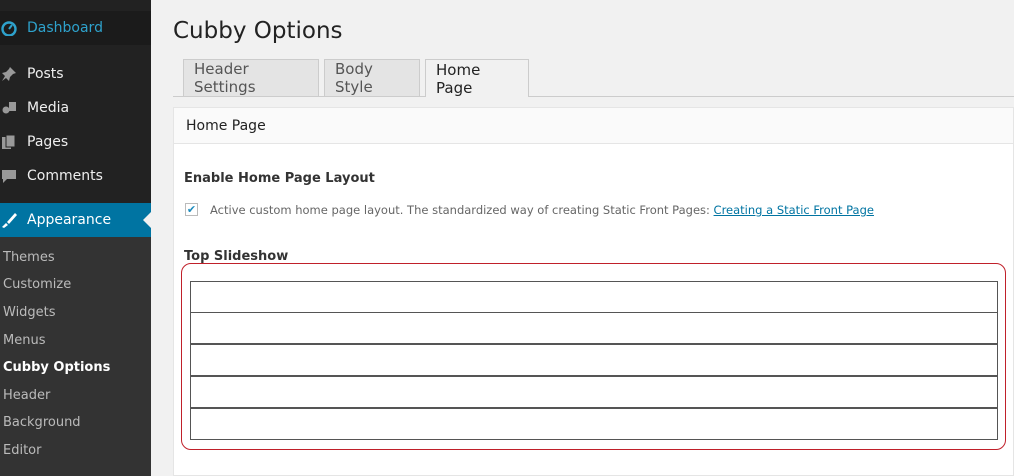 Image resolution: width=1014 pixels, height=476 pixels. What do you see at coordinates (42, 422) in the screenshot?
I see `submenu-background: Background` at bounding box center [42, 422].